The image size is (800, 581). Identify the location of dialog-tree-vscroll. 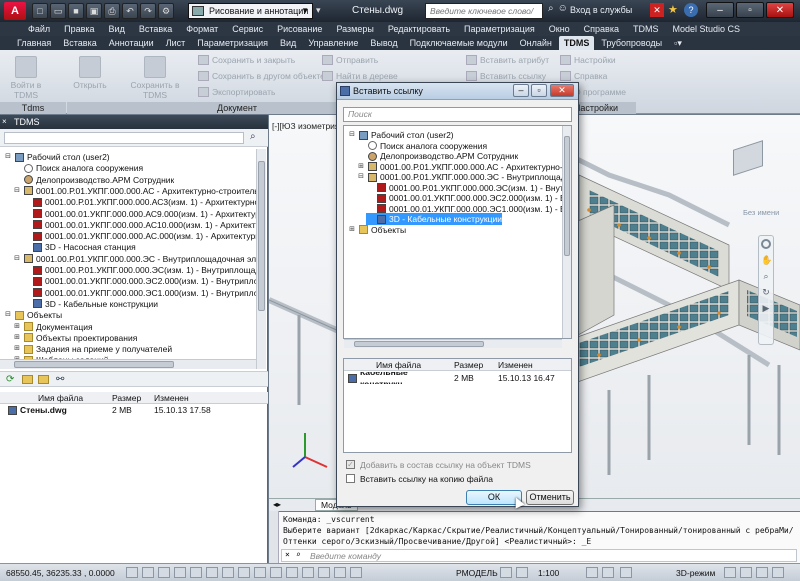
(566, 232).